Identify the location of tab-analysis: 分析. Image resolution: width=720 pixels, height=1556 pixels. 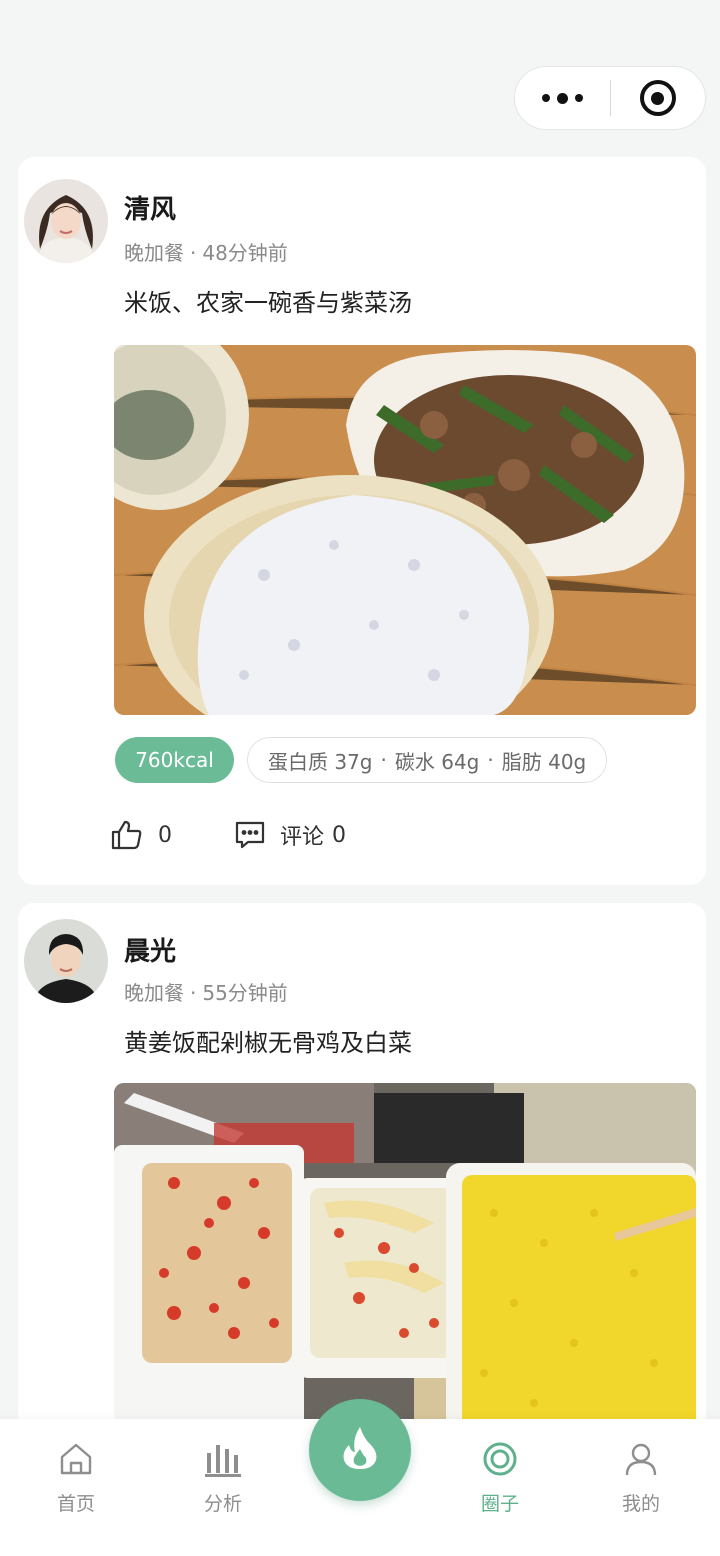
(223, 1487).